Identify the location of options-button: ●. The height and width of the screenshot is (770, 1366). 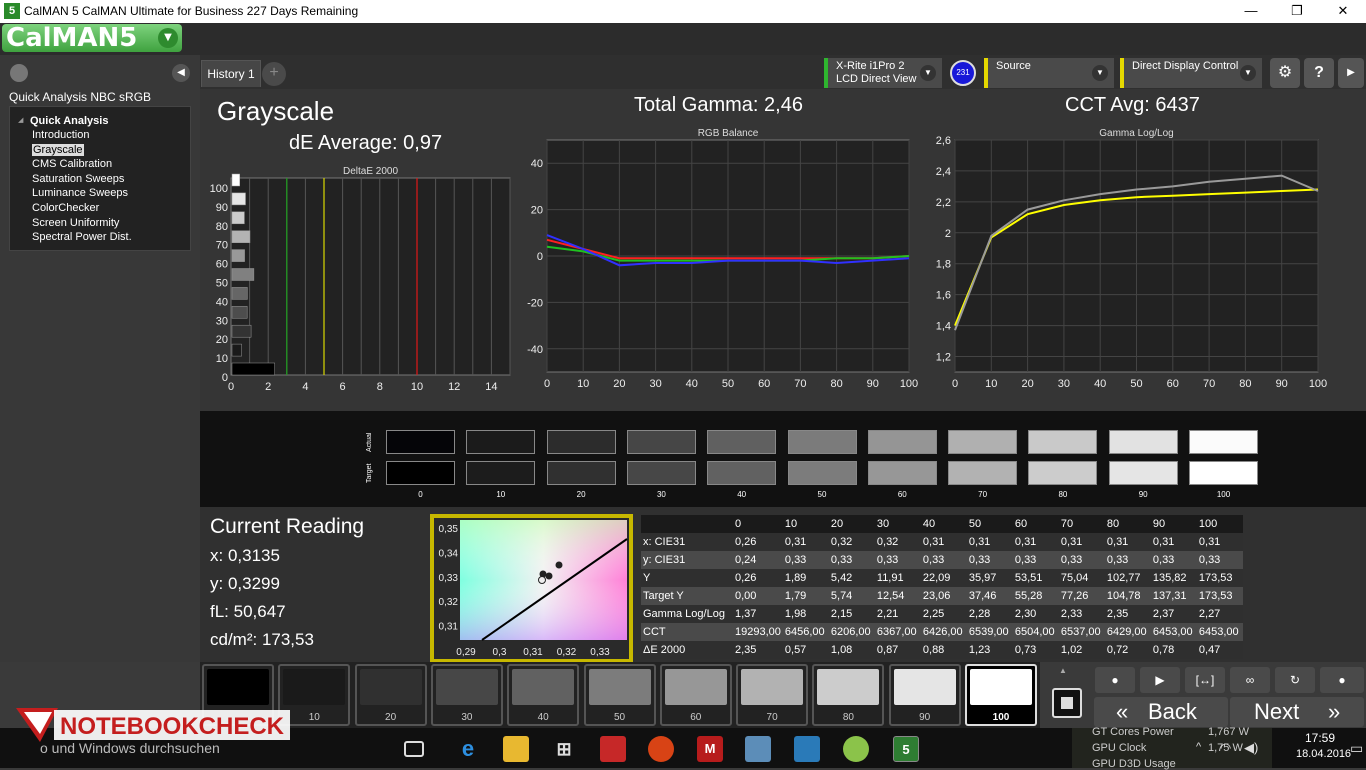
(1342, 680).